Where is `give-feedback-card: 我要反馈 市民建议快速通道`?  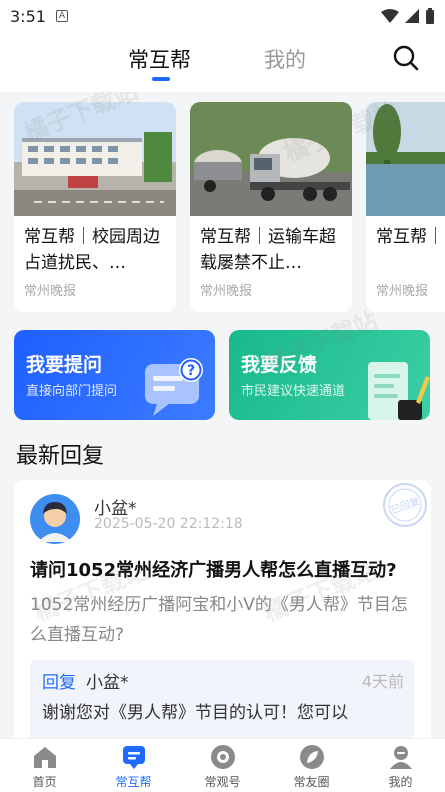 give-feedback-card: 我要反馈 市民建议快速通道 is located at coordinates (329, 375).